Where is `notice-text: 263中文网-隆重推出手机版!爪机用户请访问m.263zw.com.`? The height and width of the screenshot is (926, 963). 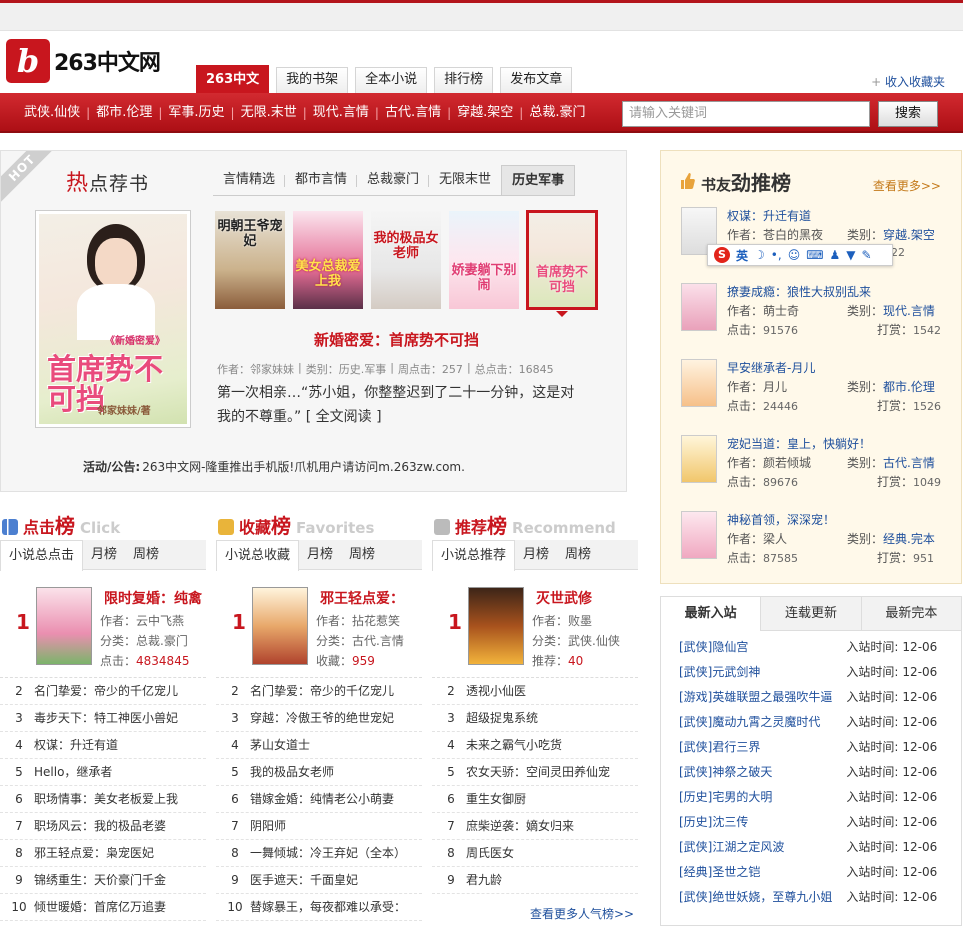
notice-text: 263中文网-隆重推出手机版!爪机用户请访问m.263zw.com. is located at coordinates (303, 467).